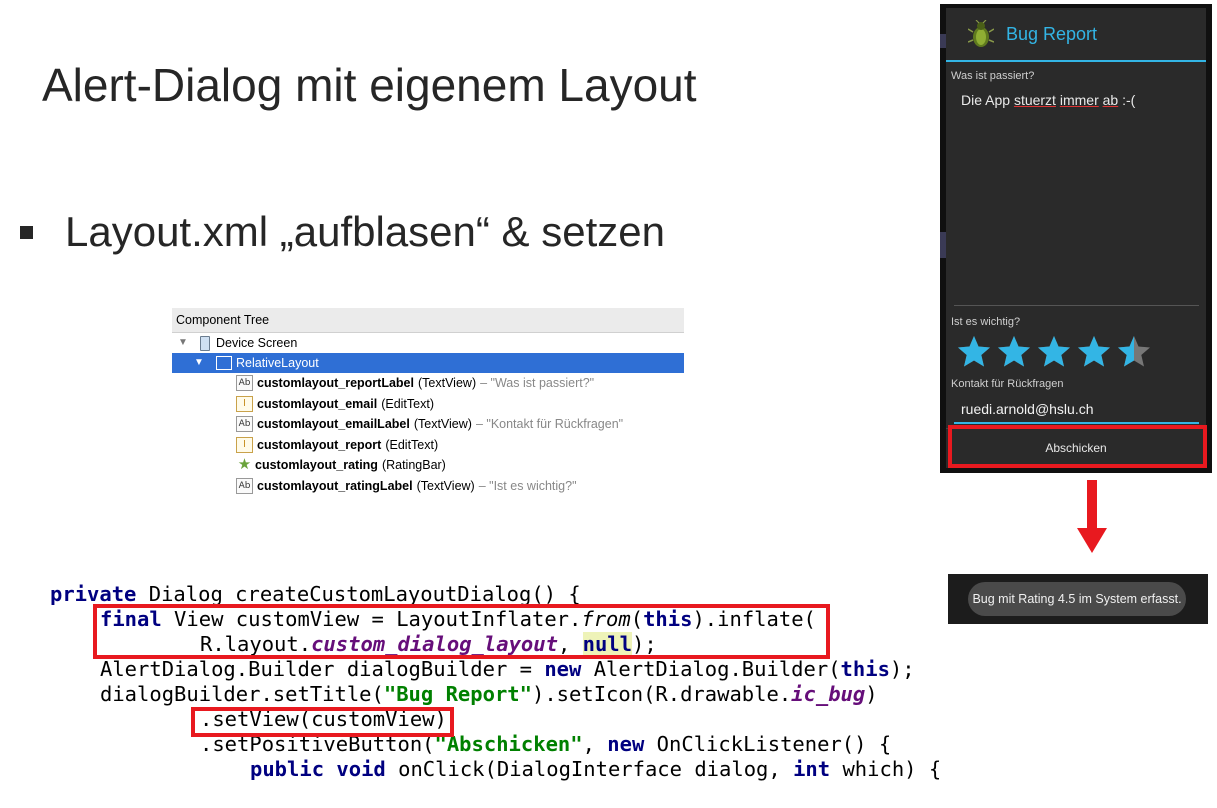 The width and height of the screenshot is (1217, 808). Describe the element at coordinates (987, 100) in the screenshot. I see `report-text-segment: Die App` at that location.